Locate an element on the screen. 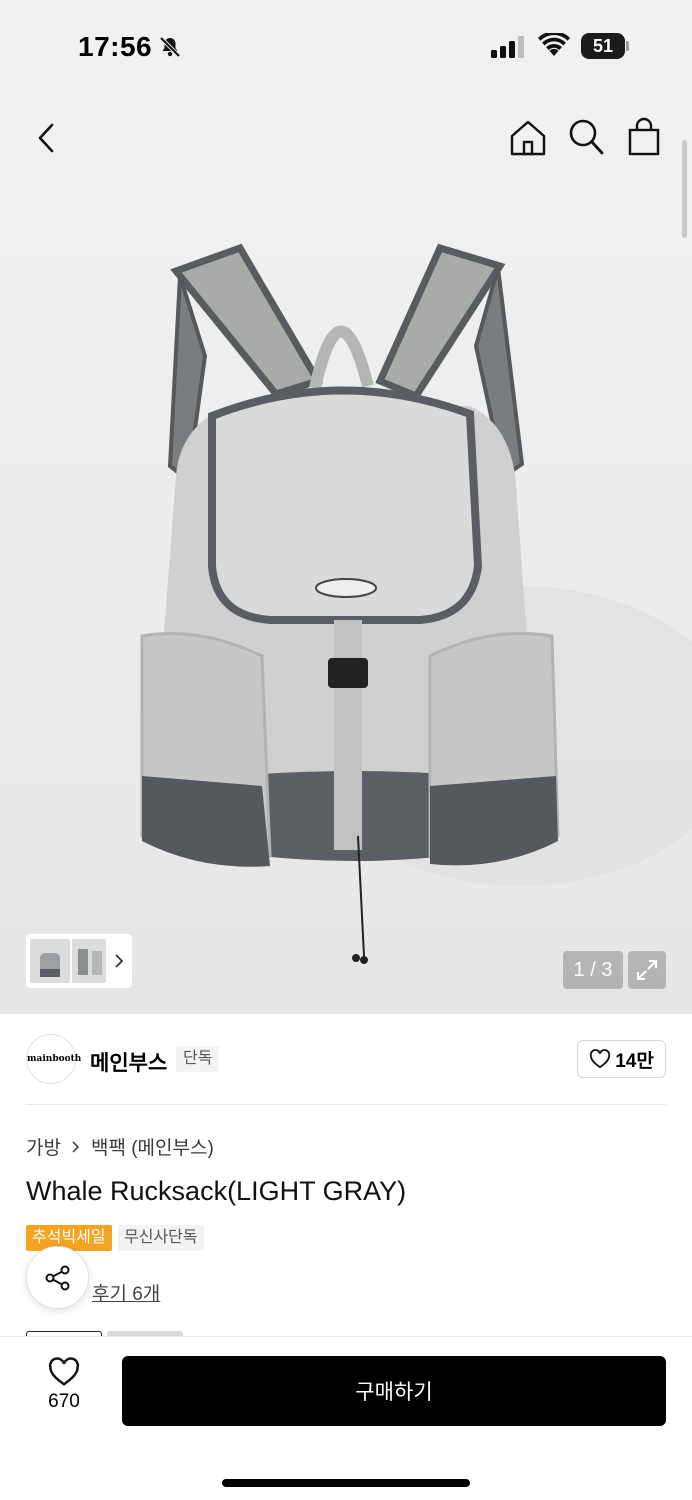 The width and height of the screenshot is (692, 1500). home-button is located at coordinates (528, 138).